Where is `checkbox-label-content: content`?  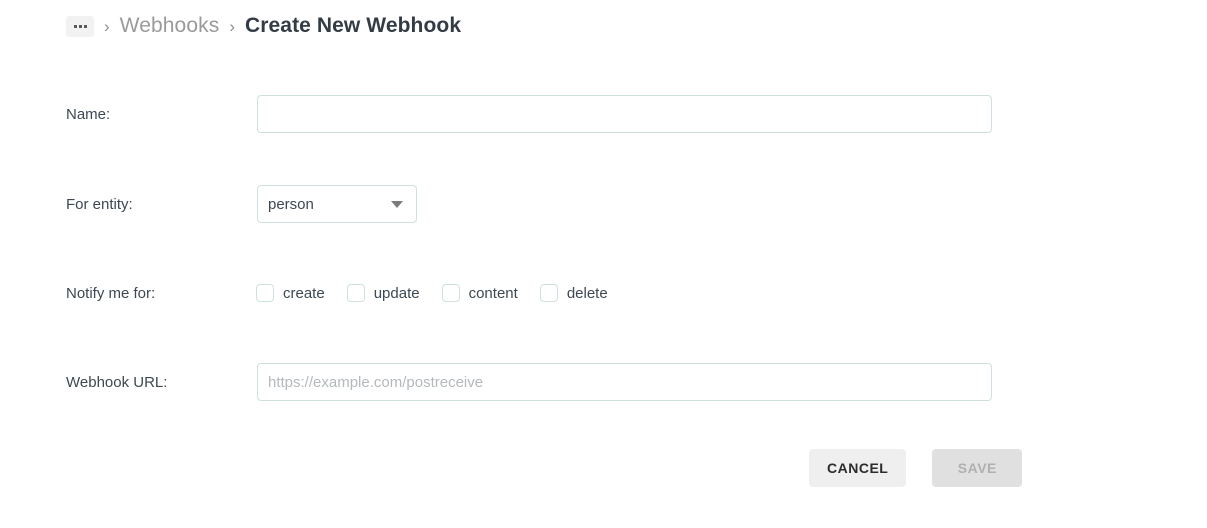
checkbox-label-content: content is located at coordinates (493, 293).